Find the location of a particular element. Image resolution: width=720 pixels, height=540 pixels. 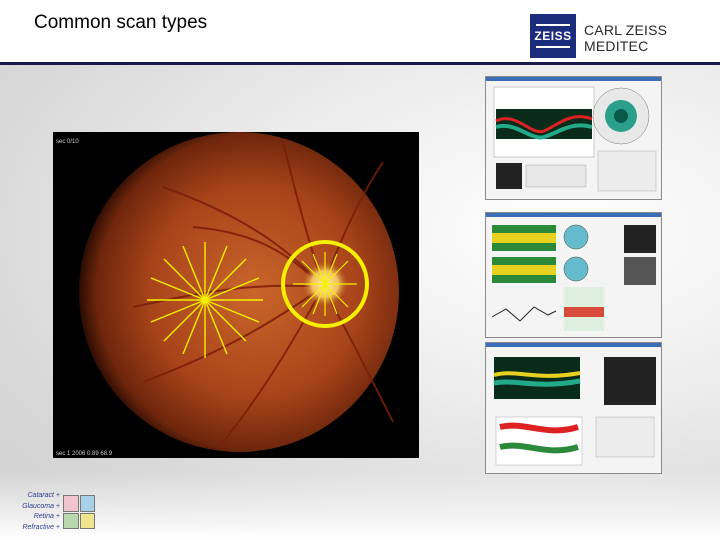

image-info-top: sec 0/10 is located at coordinates (67, 142).